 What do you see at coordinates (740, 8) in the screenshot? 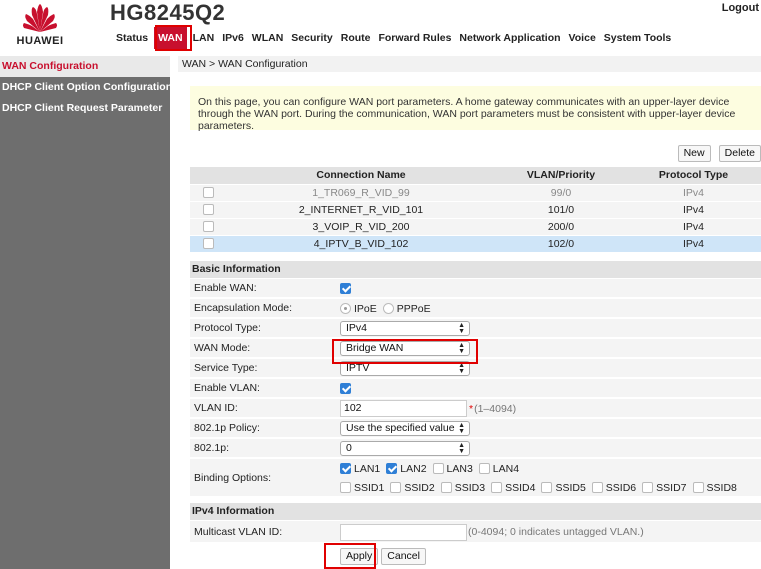
I see `logout-link: Logout` at bounding box center [740, 8].